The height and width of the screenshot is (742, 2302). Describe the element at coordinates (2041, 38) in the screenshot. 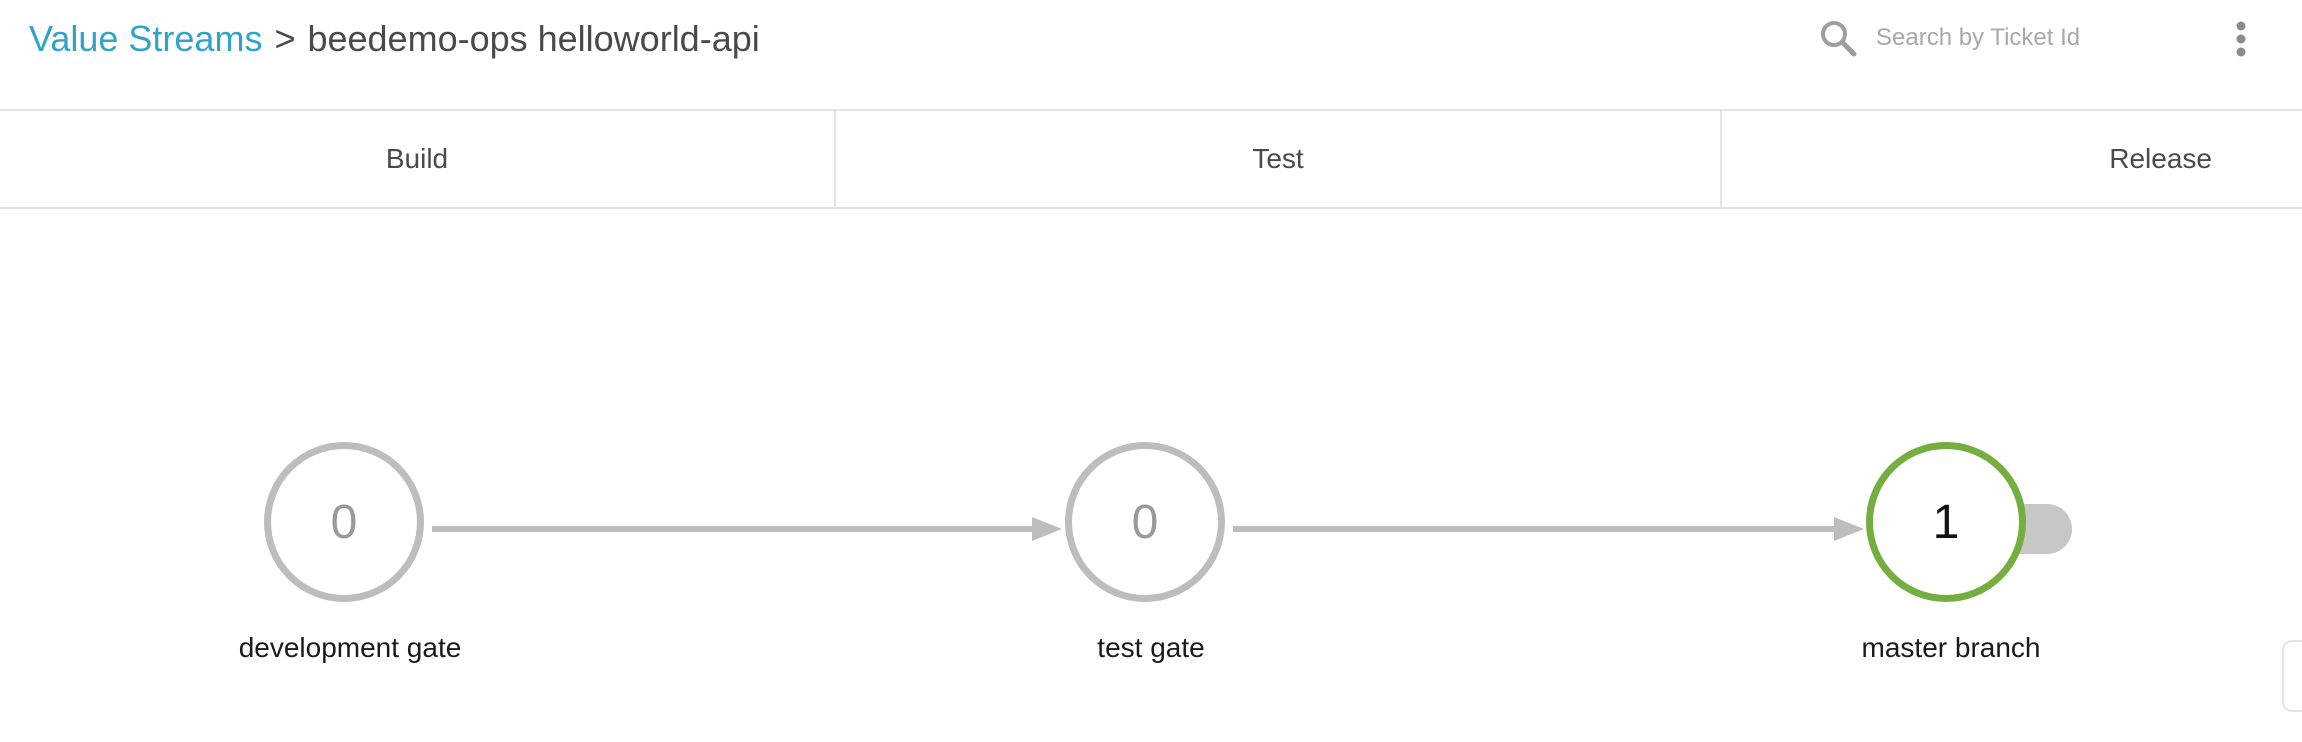

I see `search-input` at that location.